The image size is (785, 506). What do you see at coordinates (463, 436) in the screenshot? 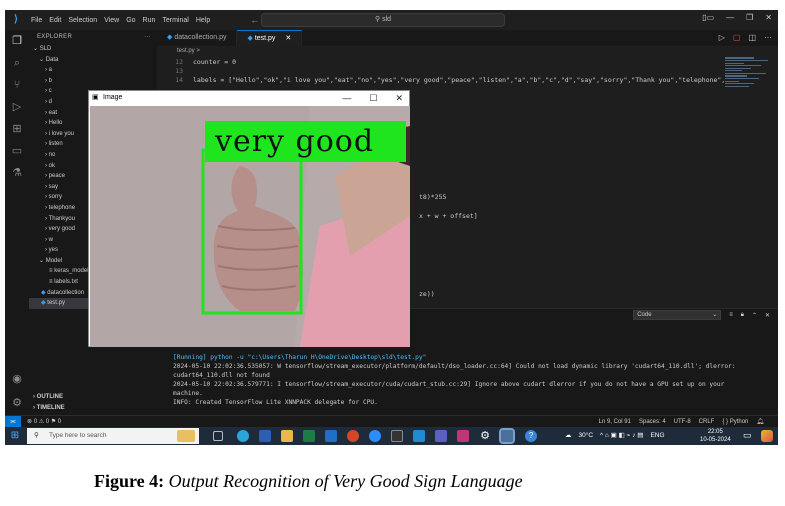
I see `photos-icon` at bounding box center [463, 436].